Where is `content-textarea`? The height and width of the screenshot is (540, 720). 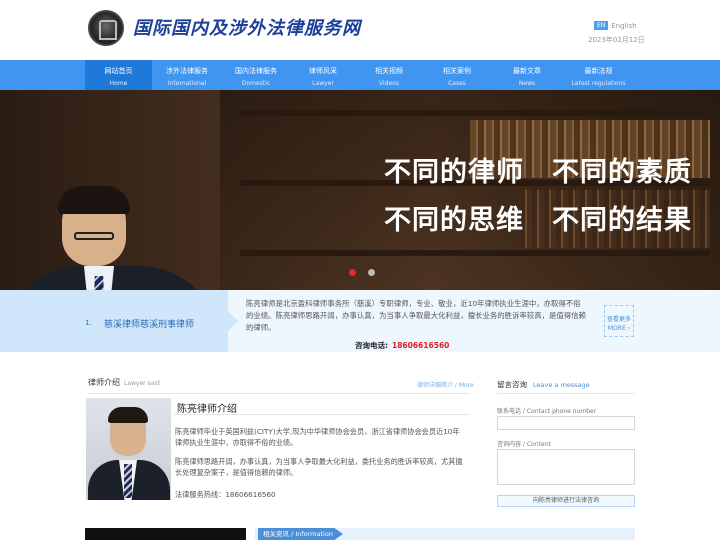
content-textarea is located at coordinates (566, 467).